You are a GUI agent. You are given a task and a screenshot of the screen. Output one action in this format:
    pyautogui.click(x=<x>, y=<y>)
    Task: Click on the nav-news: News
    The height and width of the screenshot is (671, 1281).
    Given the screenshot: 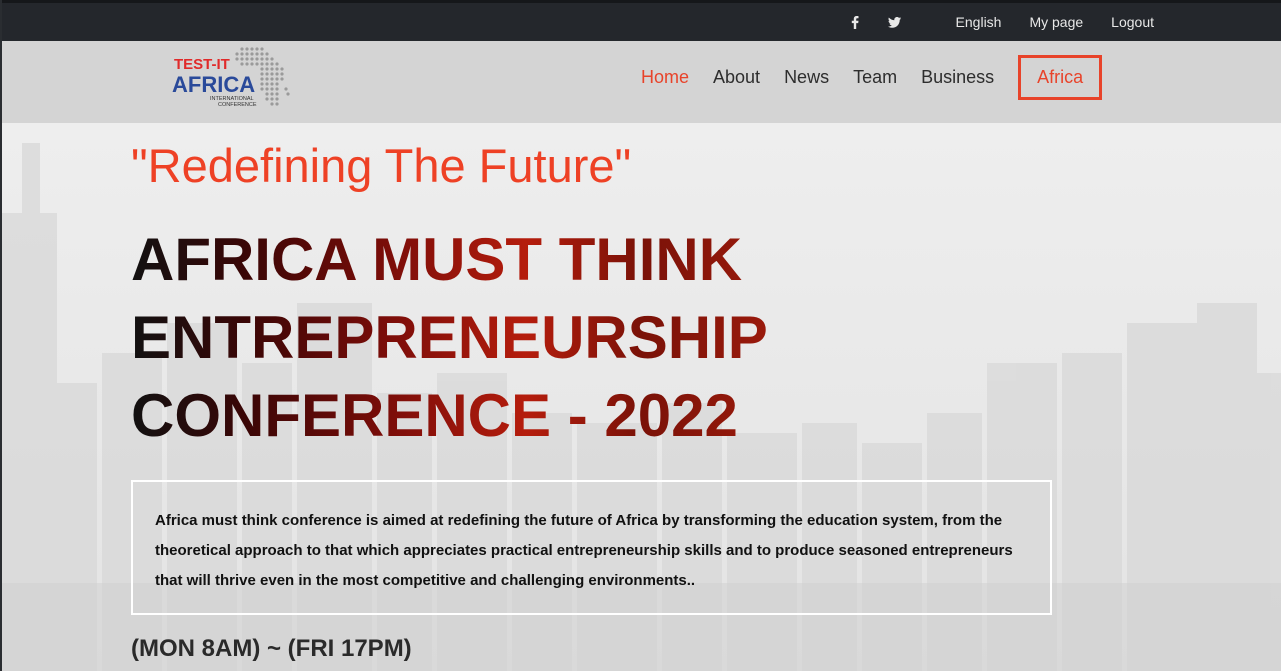 What is the action you would take?
    pyautogui.click(x=806, y=77)
    